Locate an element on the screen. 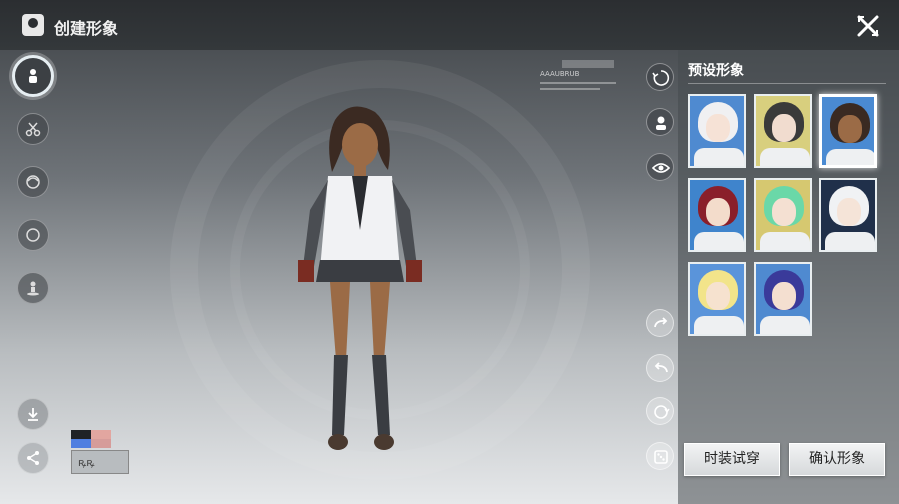  share-button is located at coordinates (33, 458).